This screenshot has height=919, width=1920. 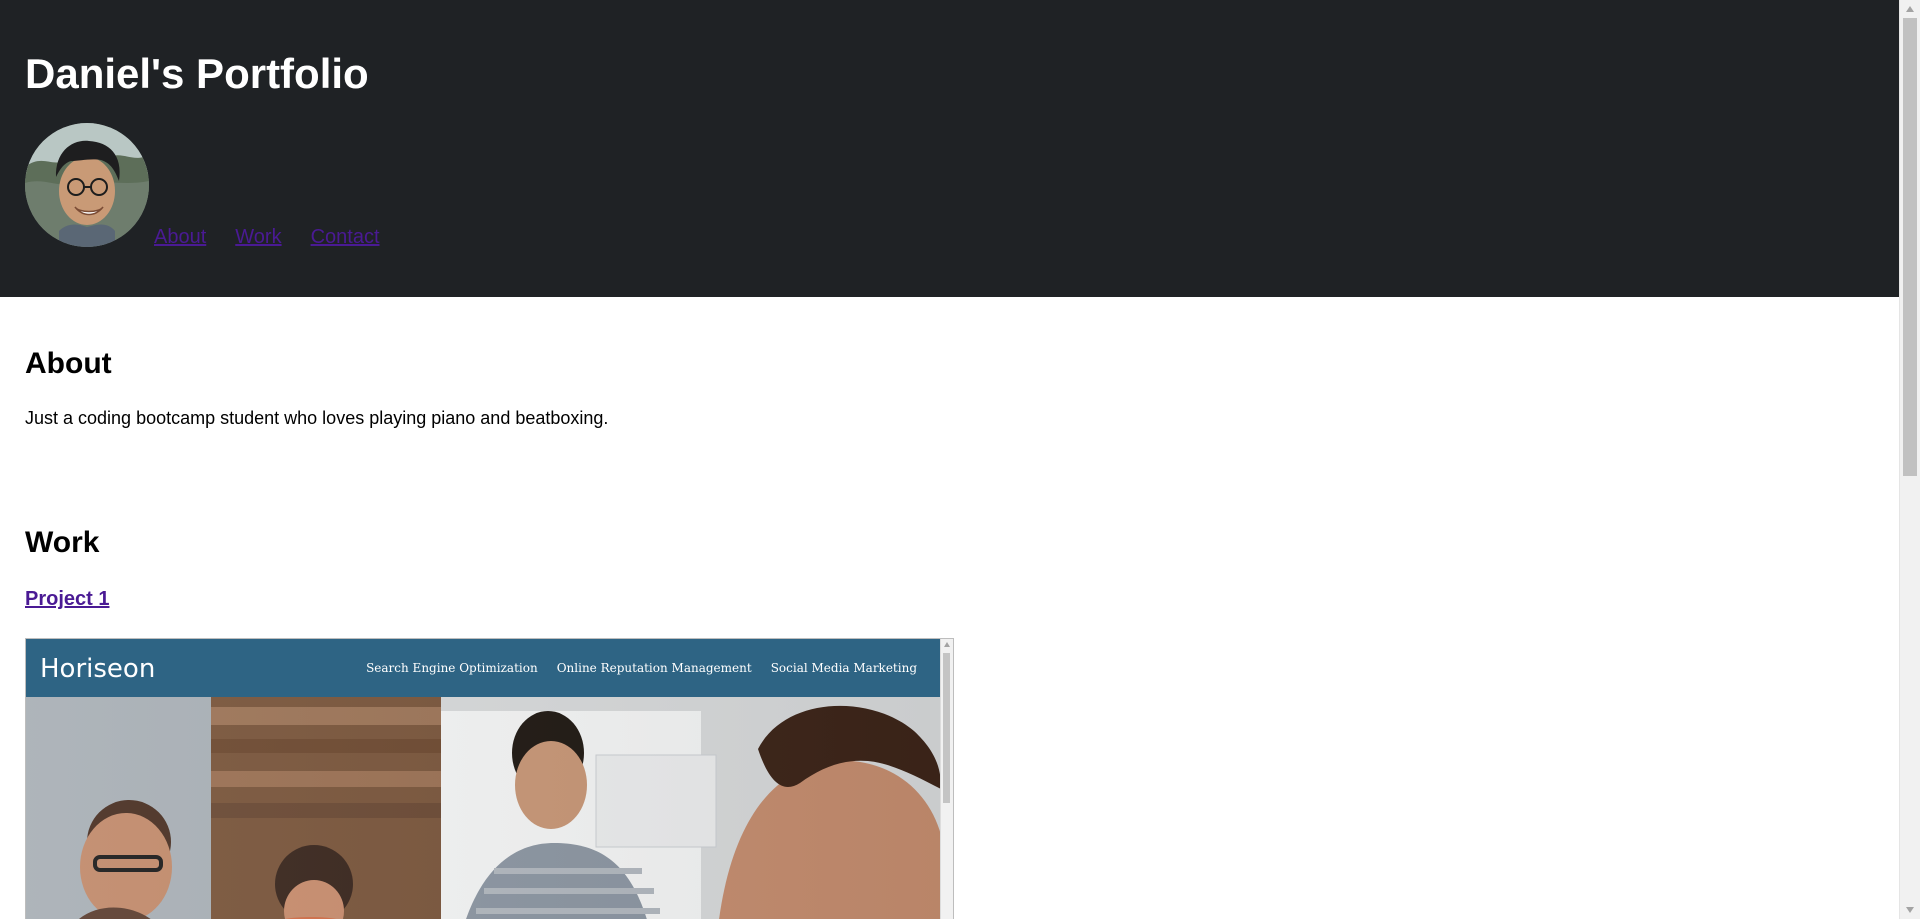 I want to click on screenshot-scroll-thumb, so click(x=946, y=728).